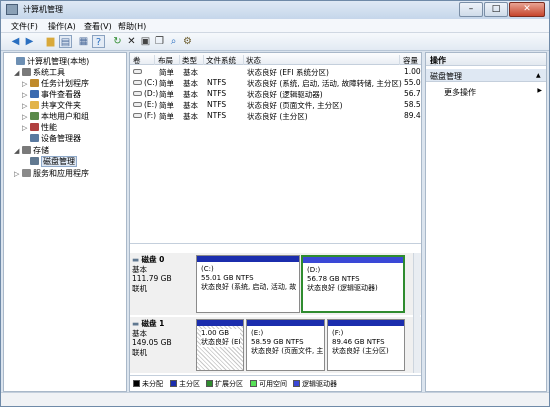  Describe the element at coordinates (187, 41) in the screenshot. I see `settings-icon: ⚙` at that location.